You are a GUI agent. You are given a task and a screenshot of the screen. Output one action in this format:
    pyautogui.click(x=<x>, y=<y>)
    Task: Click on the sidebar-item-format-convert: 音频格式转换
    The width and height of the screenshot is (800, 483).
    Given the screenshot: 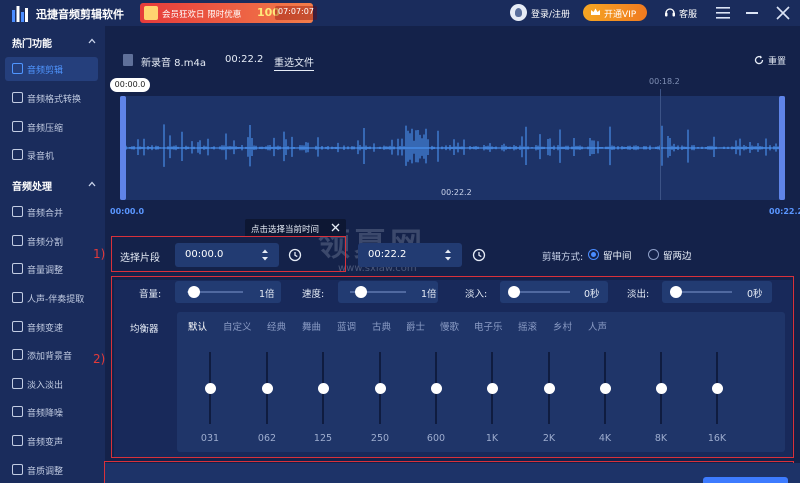 What is the action you would take?
    pyautogui.click(x=51, y=98)
    